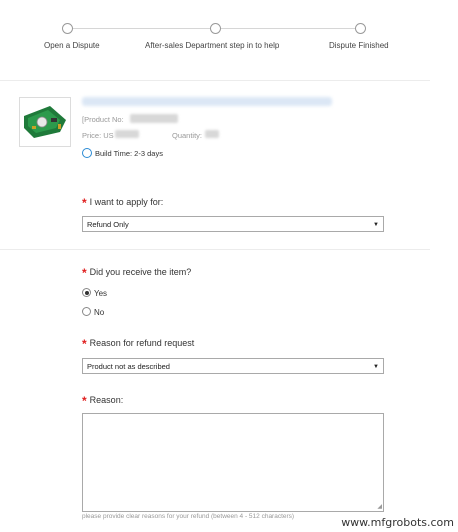 The height and width of the screenshot is (532, 458). I want to click on received-question: * Did you receive the item?, so click(136, 273).